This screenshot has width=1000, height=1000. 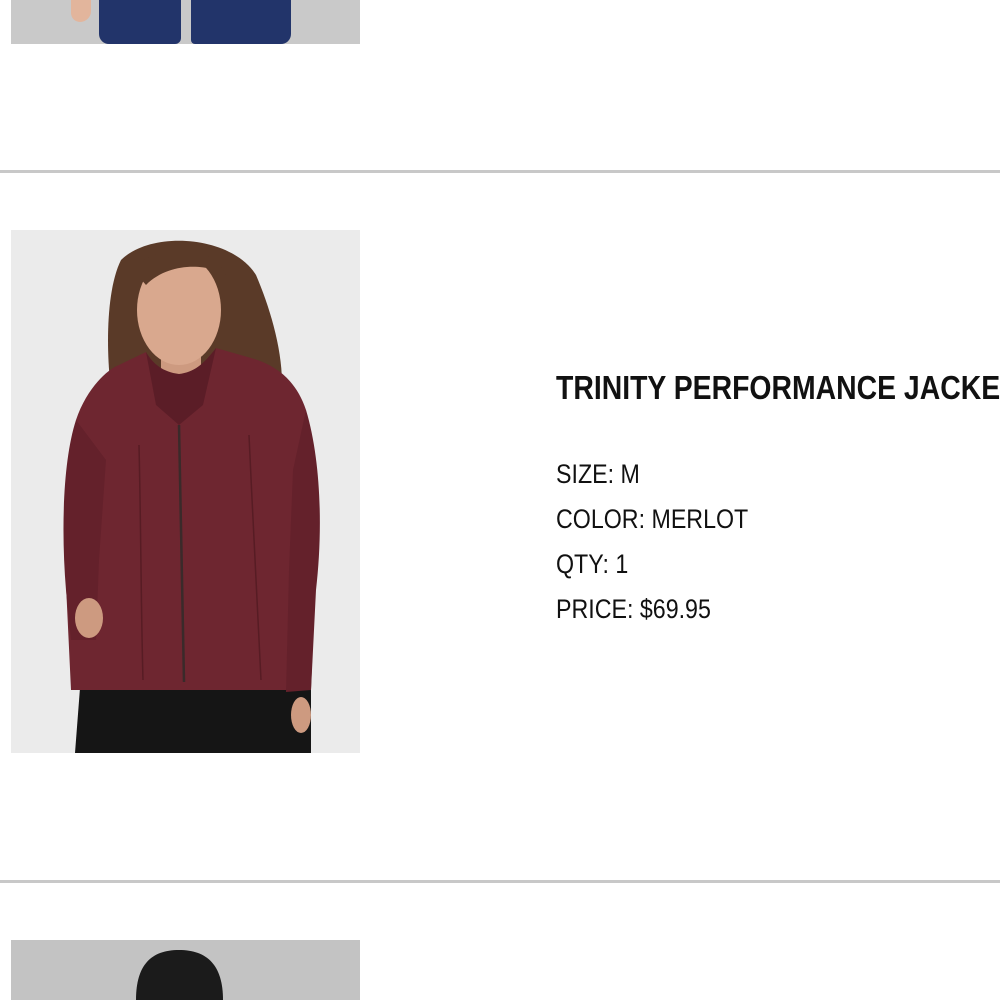 I want to click on legging-right, so click(x=241, y=22).